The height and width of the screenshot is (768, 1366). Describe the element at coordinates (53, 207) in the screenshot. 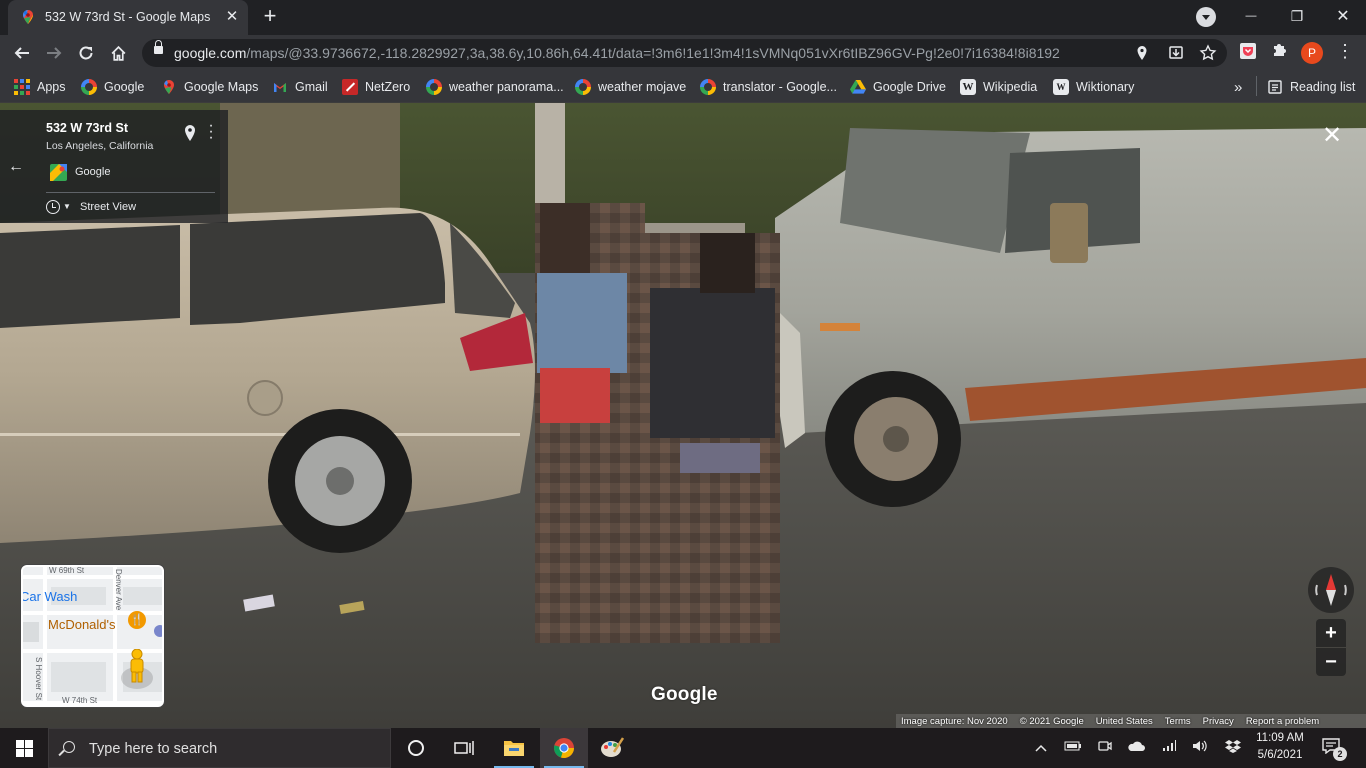

I see `time-travel-icon` at that location.